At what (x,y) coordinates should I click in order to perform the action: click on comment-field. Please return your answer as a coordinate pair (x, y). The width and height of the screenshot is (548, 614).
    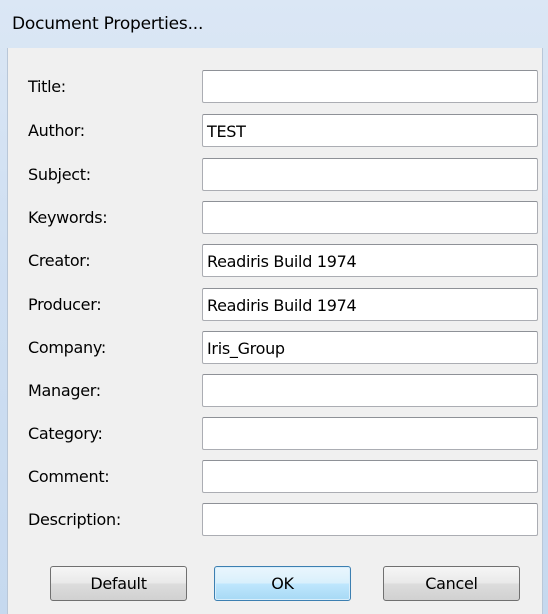
    Looking at the image, I should click on (370, 476).